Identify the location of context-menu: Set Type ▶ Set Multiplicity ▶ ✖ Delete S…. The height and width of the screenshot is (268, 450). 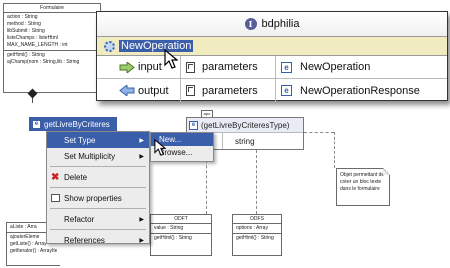
(98, 188).